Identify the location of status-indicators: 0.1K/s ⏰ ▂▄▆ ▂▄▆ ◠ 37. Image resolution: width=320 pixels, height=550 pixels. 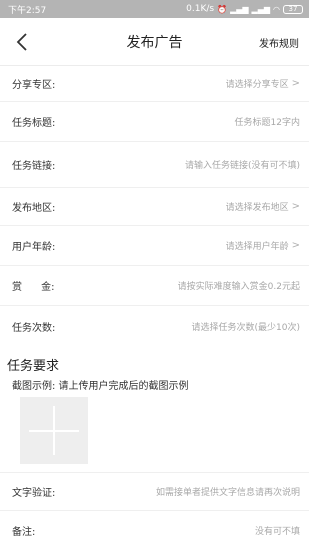
(244, 9).